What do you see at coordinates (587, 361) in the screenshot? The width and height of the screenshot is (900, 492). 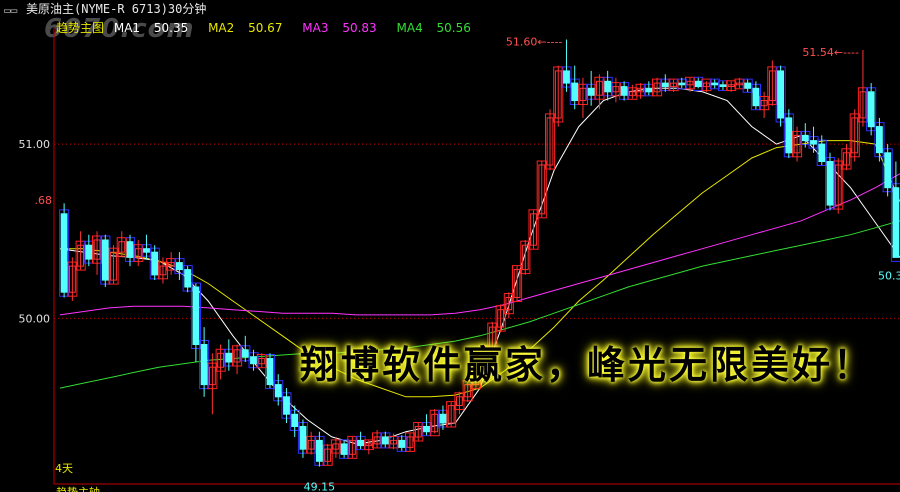 I see `promo-banner: 翔博软件赢家，峰光无限美好！` at bounding box center [587, 361].